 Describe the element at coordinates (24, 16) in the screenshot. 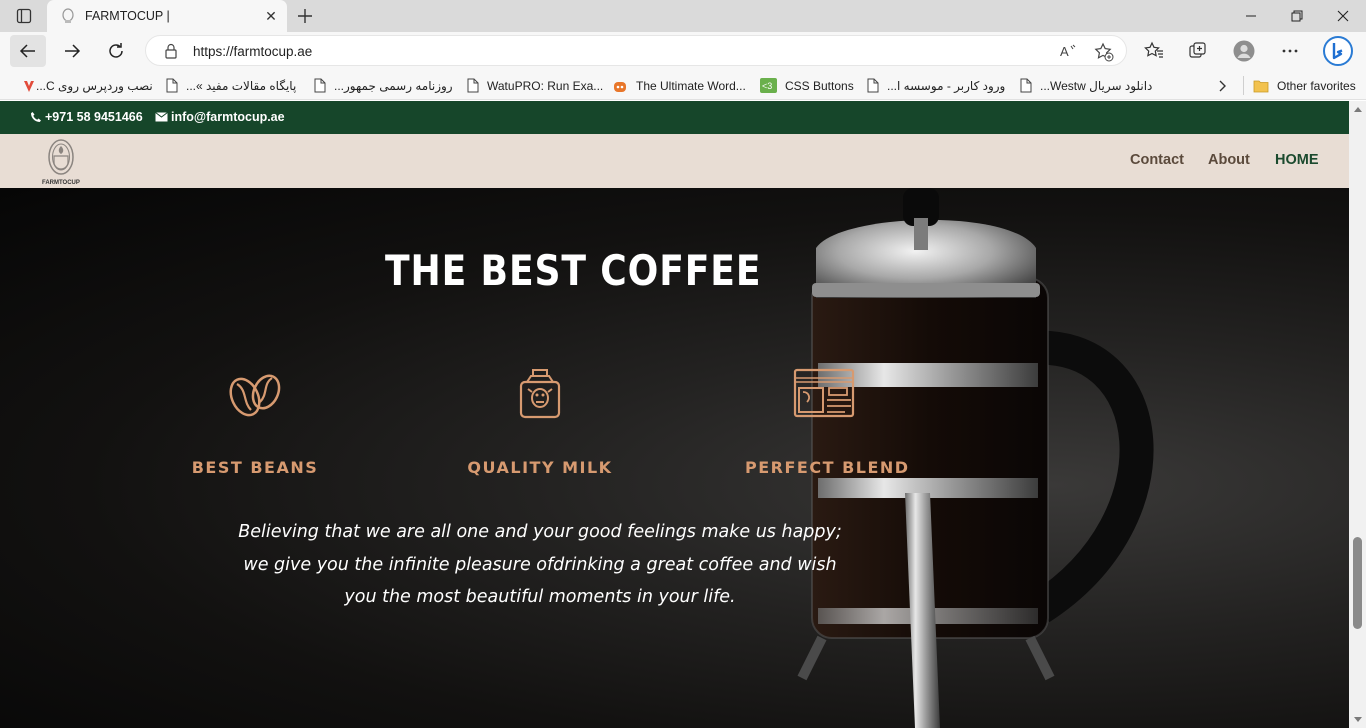

I see `tab-actions-icon` at that location.